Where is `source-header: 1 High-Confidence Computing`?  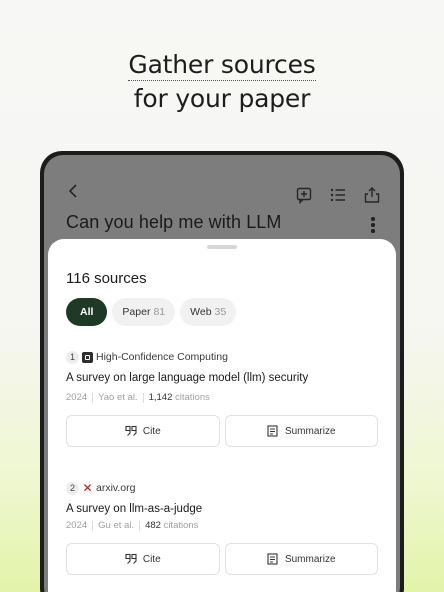
source-header: 1 High-Confidence Computing is located at coordinates (222, 357).